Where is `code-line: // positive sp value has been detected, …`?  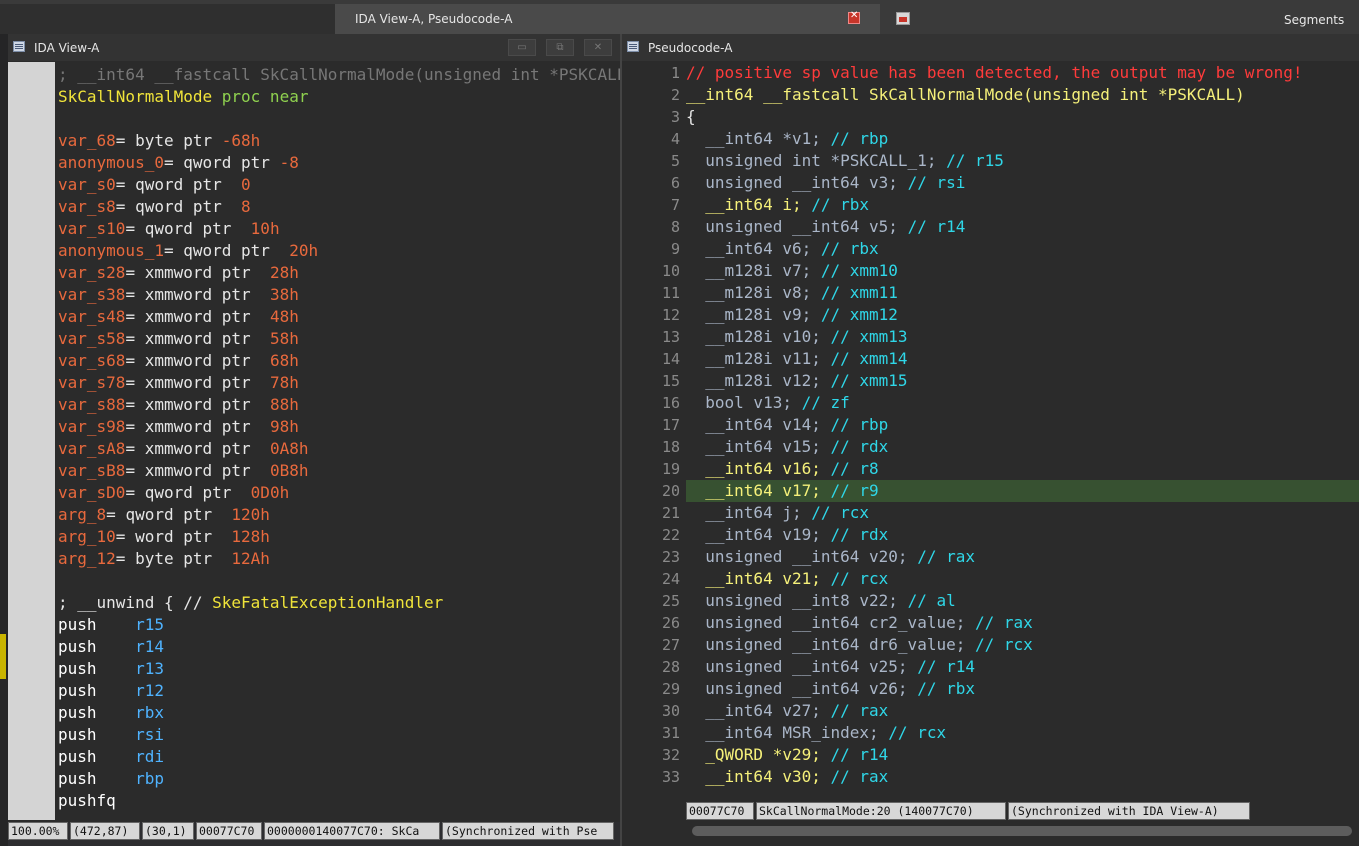 code-line: // positive sp value has been detected, … is located at coordinates (1022, 73).